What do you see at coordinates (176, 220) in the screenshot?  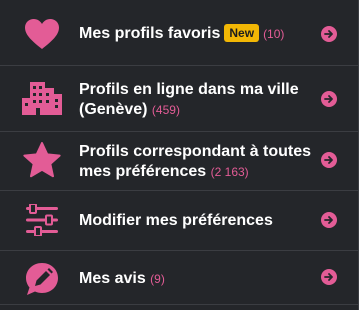 I see `menu-item-label: Modifier mes préférences` at bounding box center [176, 220].